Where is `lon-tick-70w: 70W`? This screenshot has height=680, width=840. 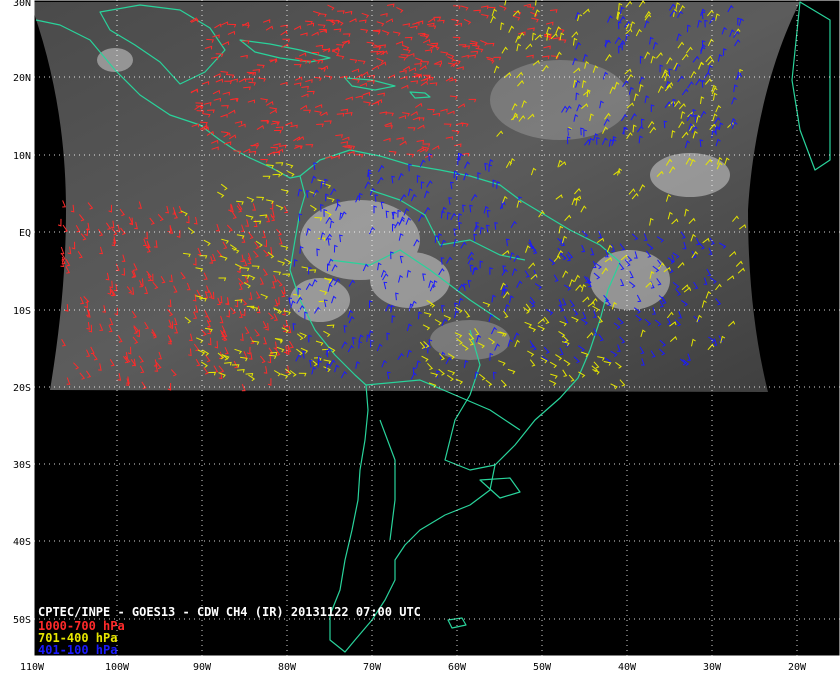
lon-tick-70w: 70W is located at coordinates (372, 667).